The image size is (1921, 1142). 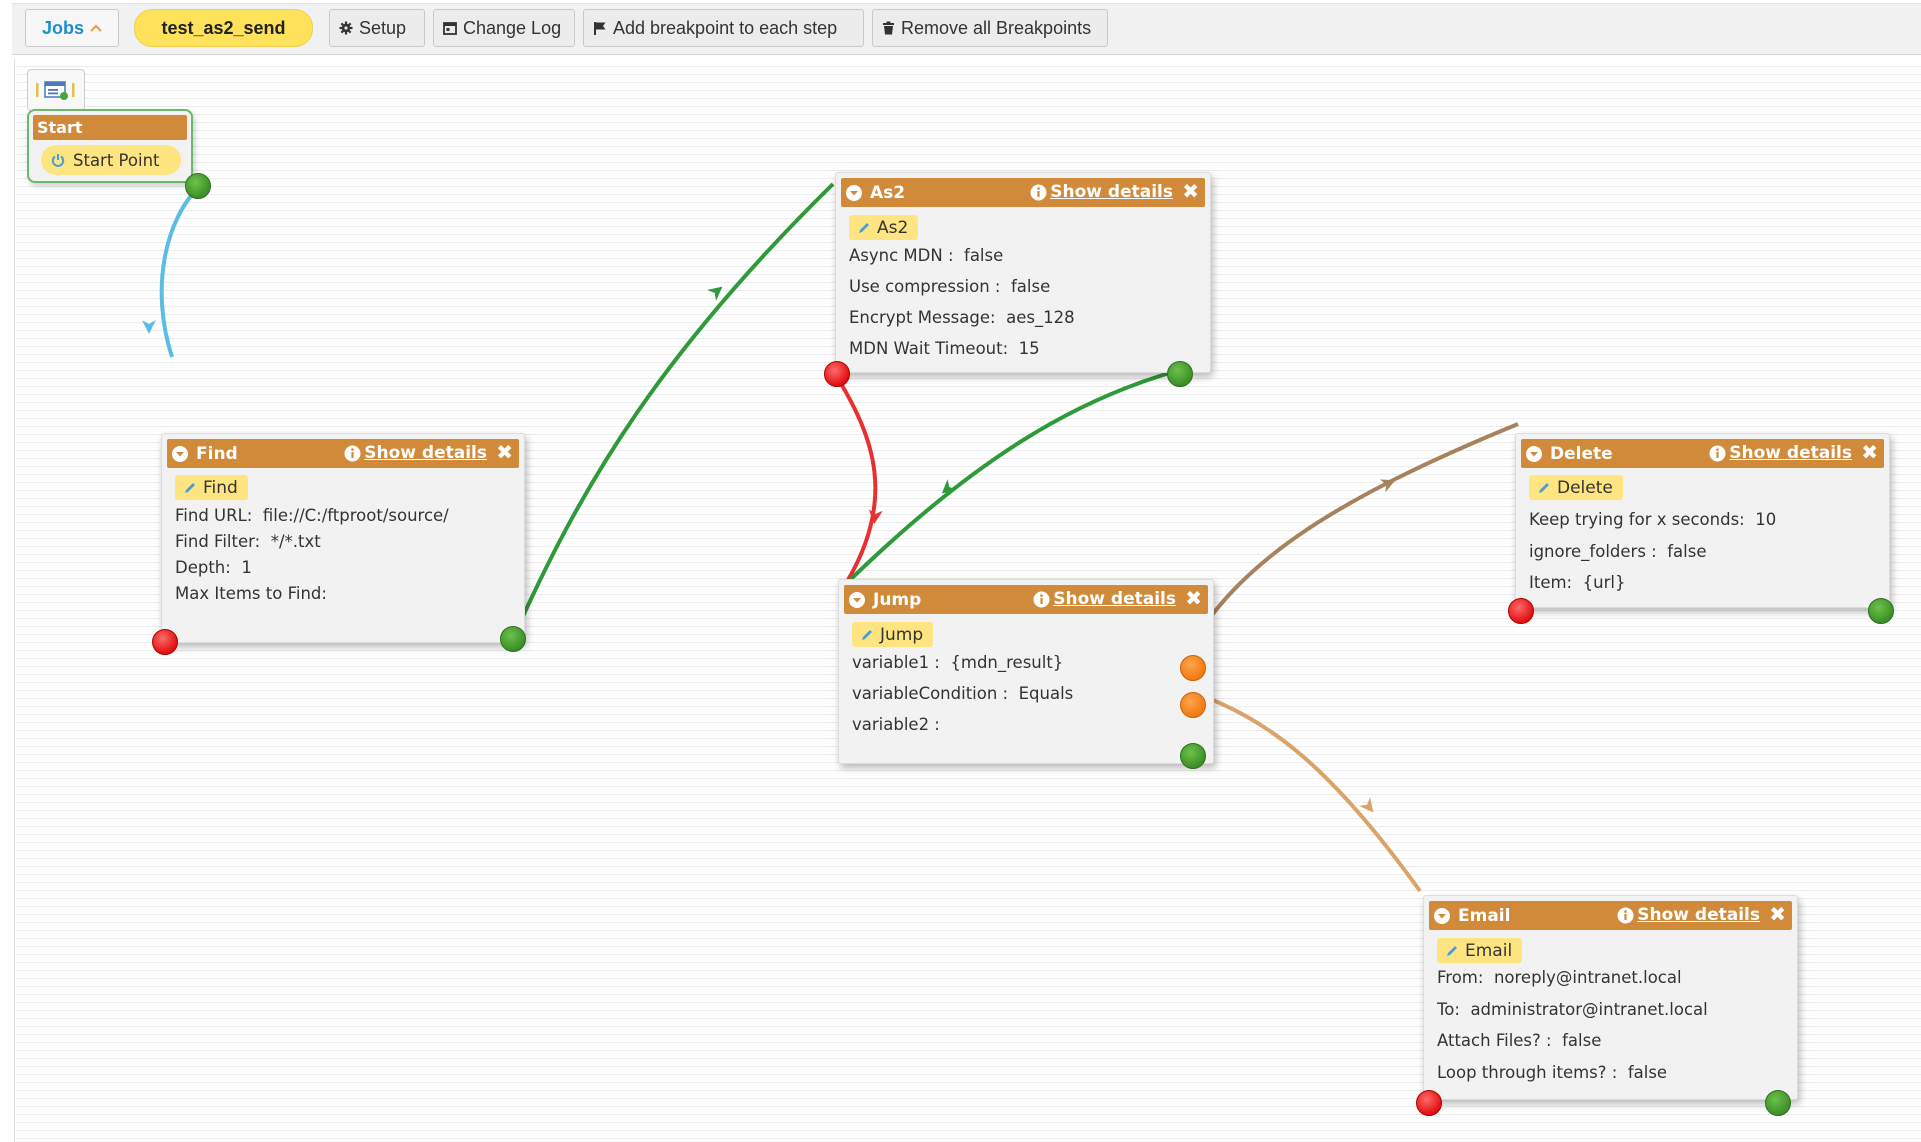 What do you see at coordinates (1581, 453) in the screenshot?
I see `delete-node-title: Delete` at bounding box center [1581, 453].